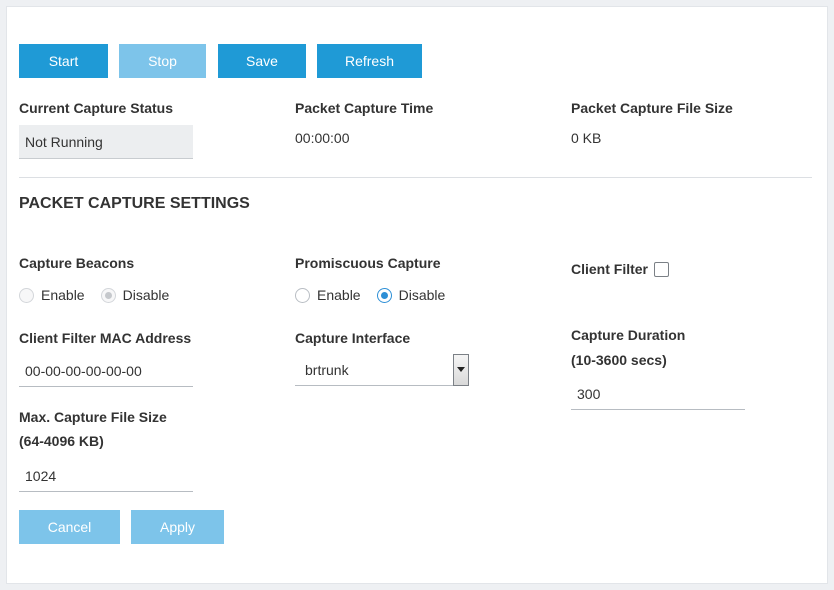 The image size is (834, 590). I want to click on cancel-button: Cancel, so click(69, 527).